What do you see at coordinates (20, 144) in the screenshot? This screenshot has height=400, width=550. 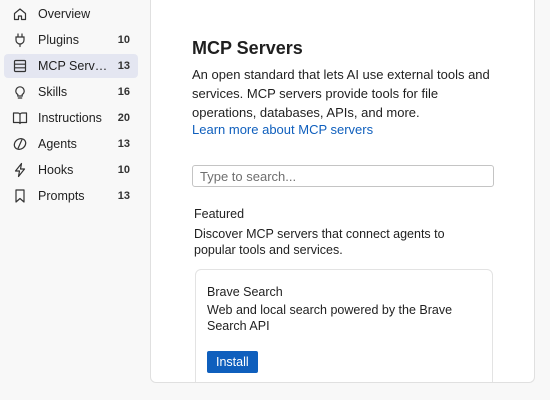 I see `agent-icon` at bounding box center [20, 144].